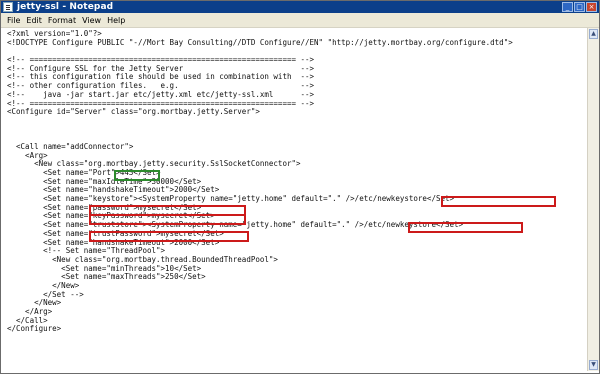 This screenshot has width=600, height=374. What do you see at coordinates (167, 219) in the screenshot?
I see `keypassword-highlight` at bounding box center [167, 219].